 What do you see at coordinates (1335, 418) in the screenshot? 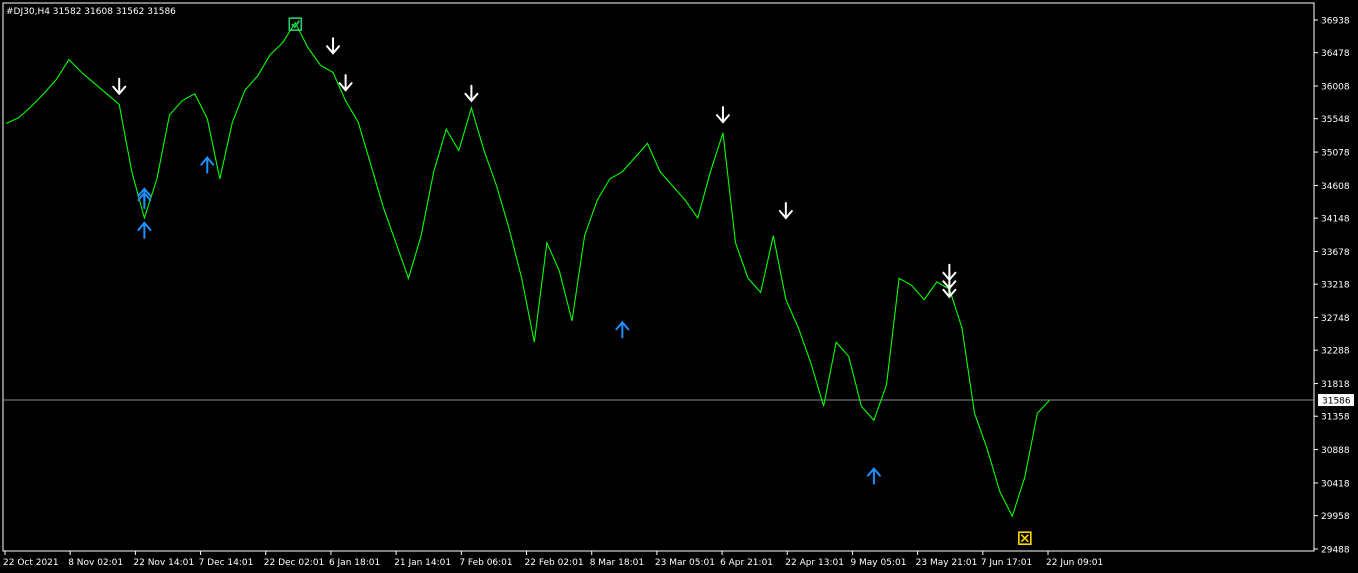
I see `y-tick-label: 31358` at bounding box center [1335, 418].